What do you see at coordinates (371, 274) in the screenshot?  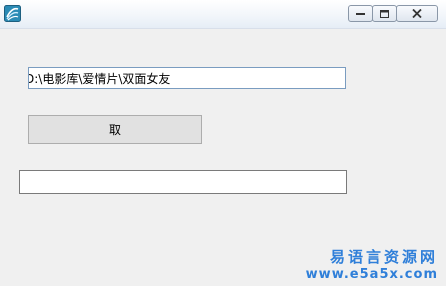 I see `watermark-url: www.e5a5x.com` at bounding box center [371, 274].